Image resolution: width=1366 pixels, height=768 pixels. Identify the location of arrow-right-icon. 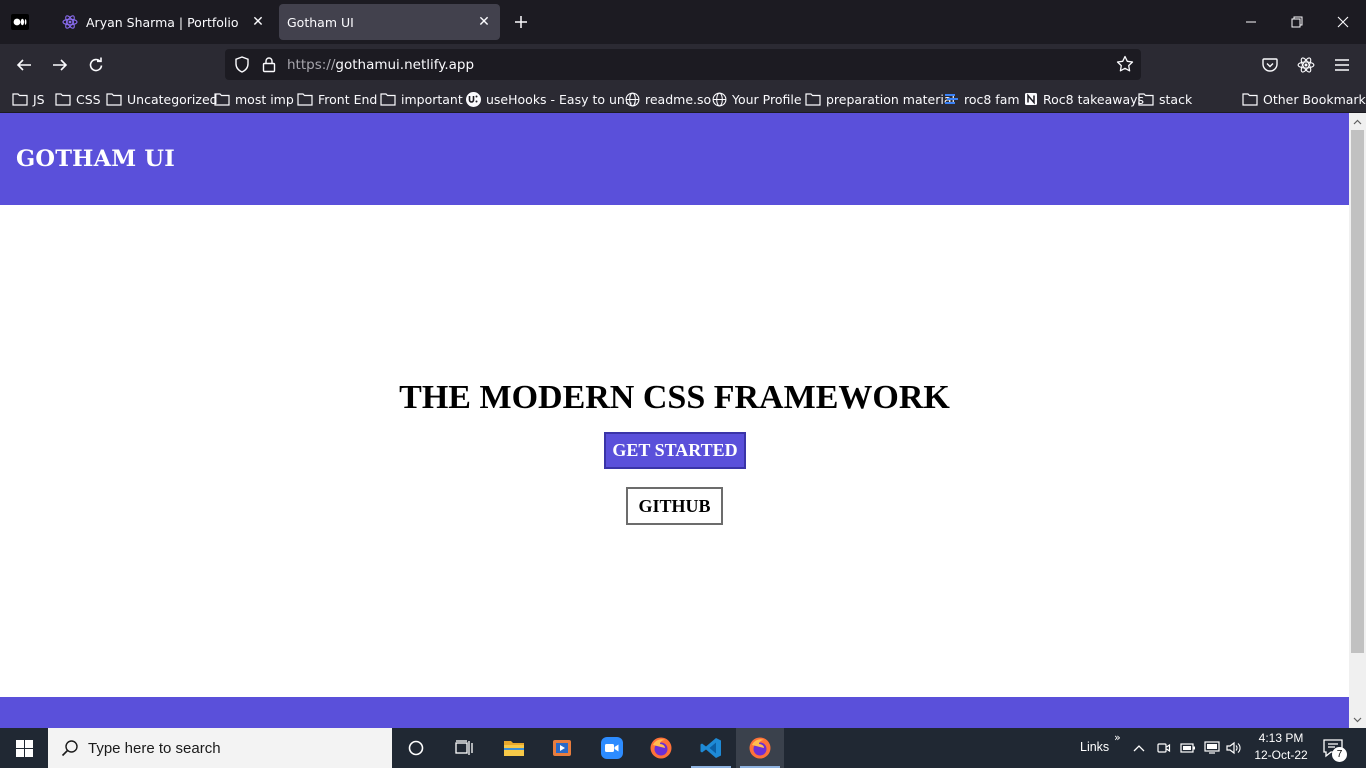
(60, 65).